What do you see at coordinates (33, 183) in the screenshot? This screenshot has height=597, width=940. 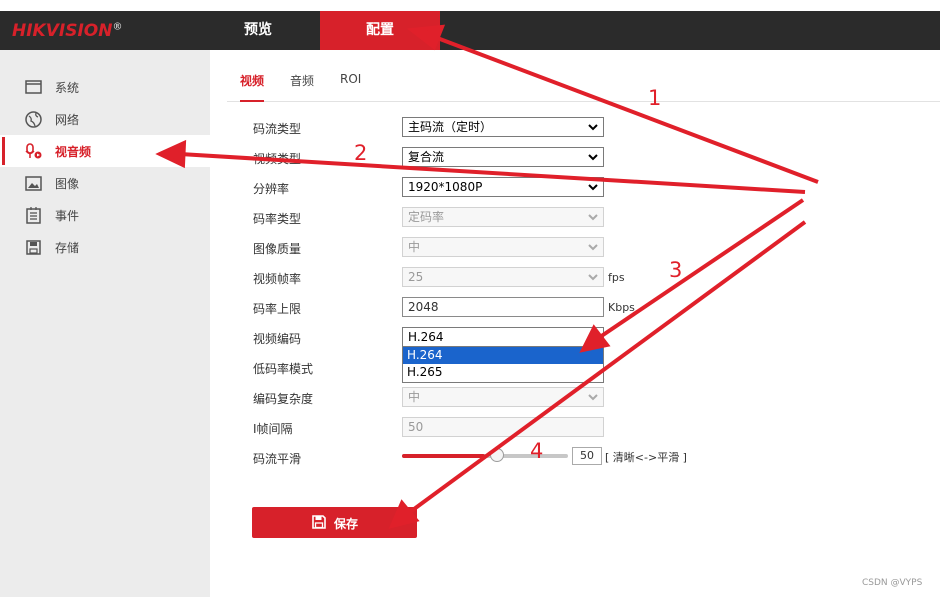 I see `image-icon` at bounding box center [33, 183].